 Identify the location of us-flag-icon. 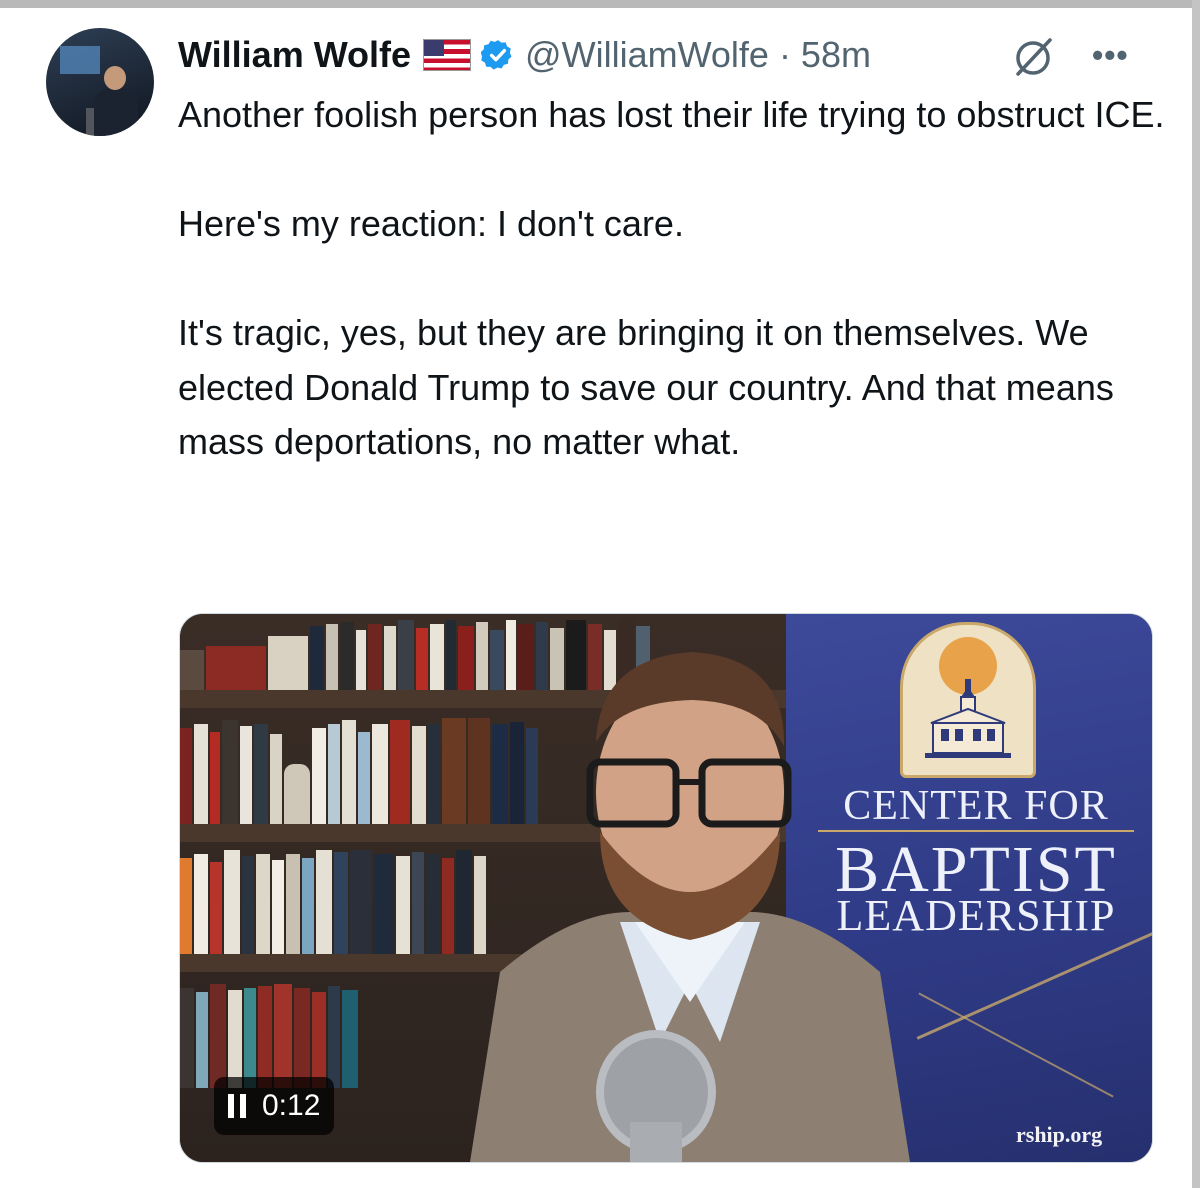
(447, 55).